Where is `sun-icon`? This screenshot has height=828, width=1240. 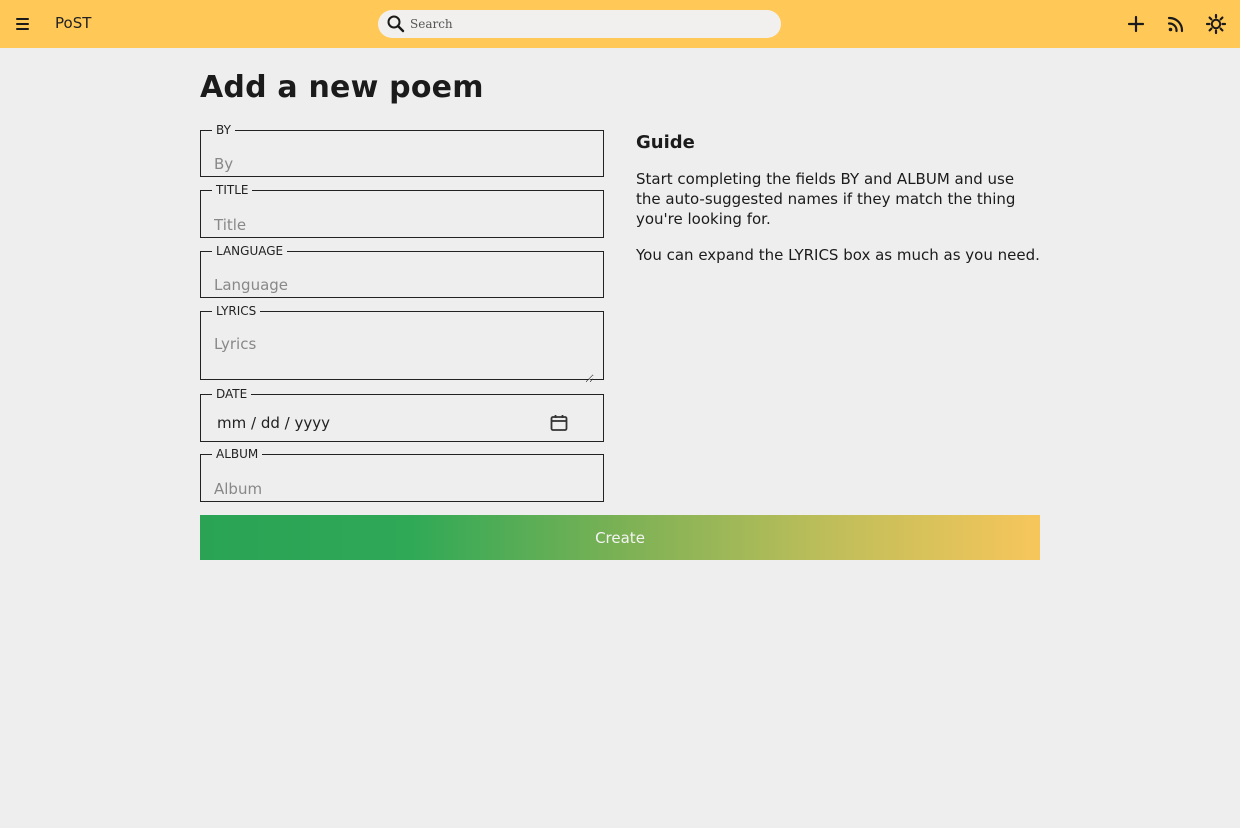
sun-icon is located at coordinates (1216, 24).